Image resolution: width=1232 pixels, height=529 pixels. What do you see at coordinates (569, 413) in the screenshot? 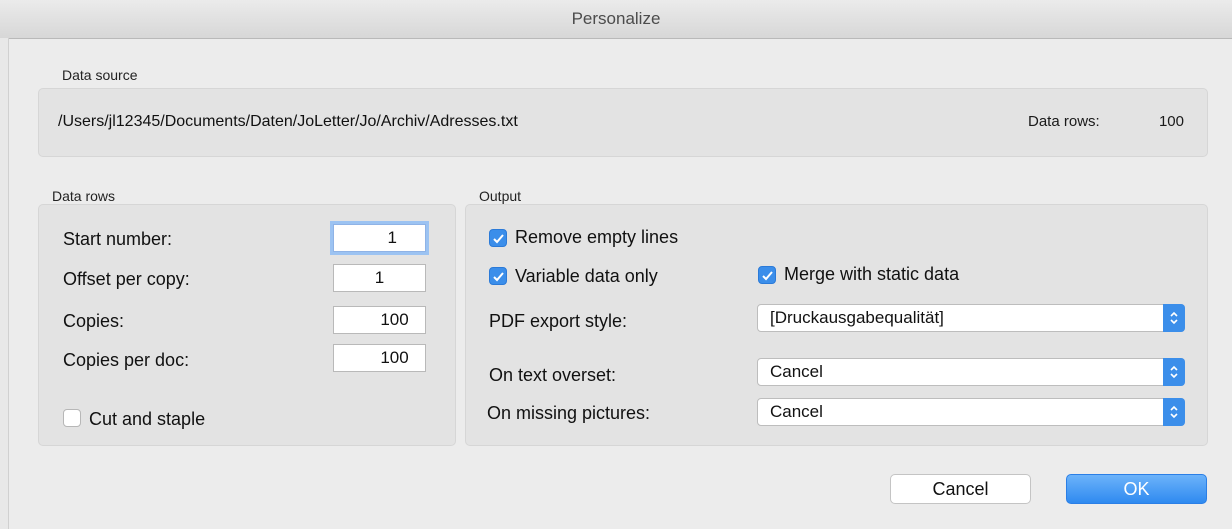
I see `on-missing-pictures-label: On missing pictures:` at bounding box center [569, 413].